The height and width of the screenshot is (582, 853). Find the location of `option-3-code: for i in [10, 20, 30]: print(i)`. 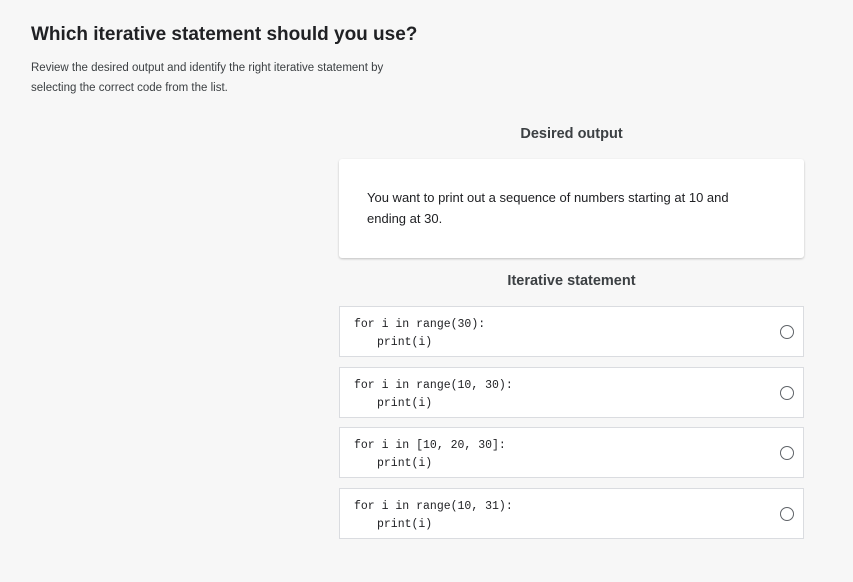

option-3-code: for i in [10, 20, 30]: print(i) is located at coordinates (430, 455).